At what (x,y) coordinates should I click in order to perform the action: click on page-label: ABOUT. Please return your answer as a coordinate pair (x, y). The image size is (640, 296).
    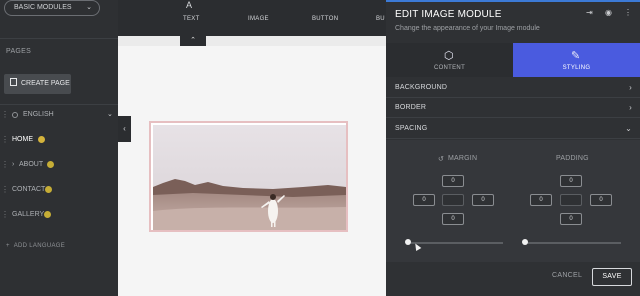
    Looking at the image, I should click on (31, 164).